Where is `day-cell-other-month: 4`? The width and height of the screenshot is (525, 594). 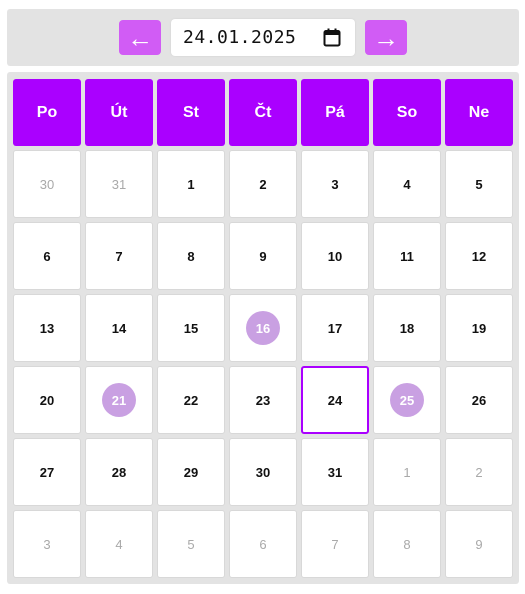 day-cell-other-month: 4 is located at coordinates (119, 544).